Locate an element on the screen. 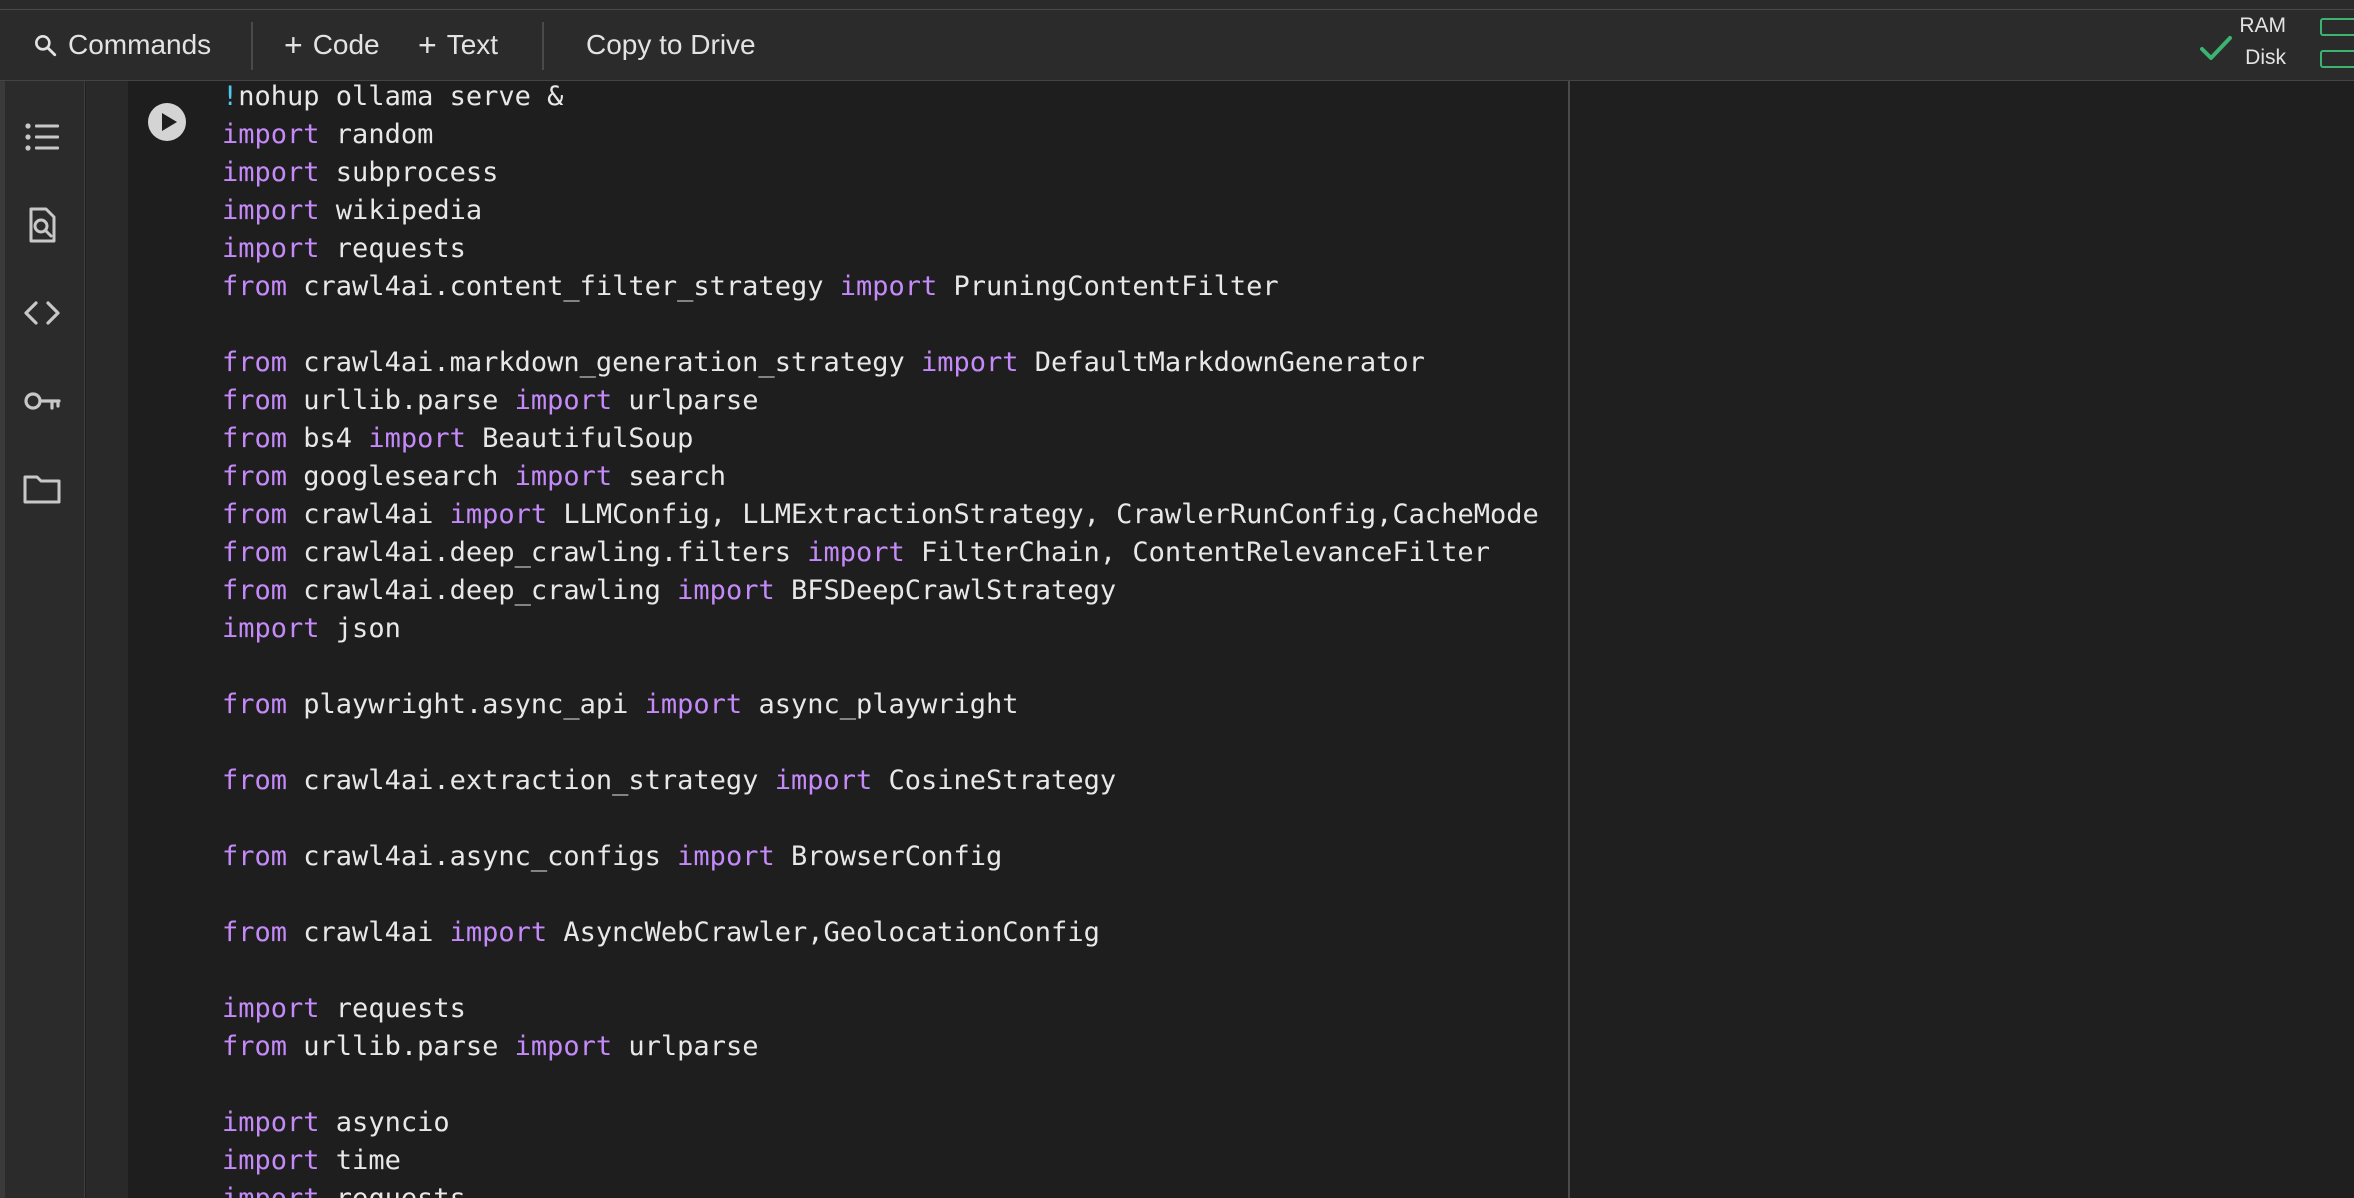 This screenshot has width=2354, height=1198. code-text: wikipedia is located at coordinates (401, 210).